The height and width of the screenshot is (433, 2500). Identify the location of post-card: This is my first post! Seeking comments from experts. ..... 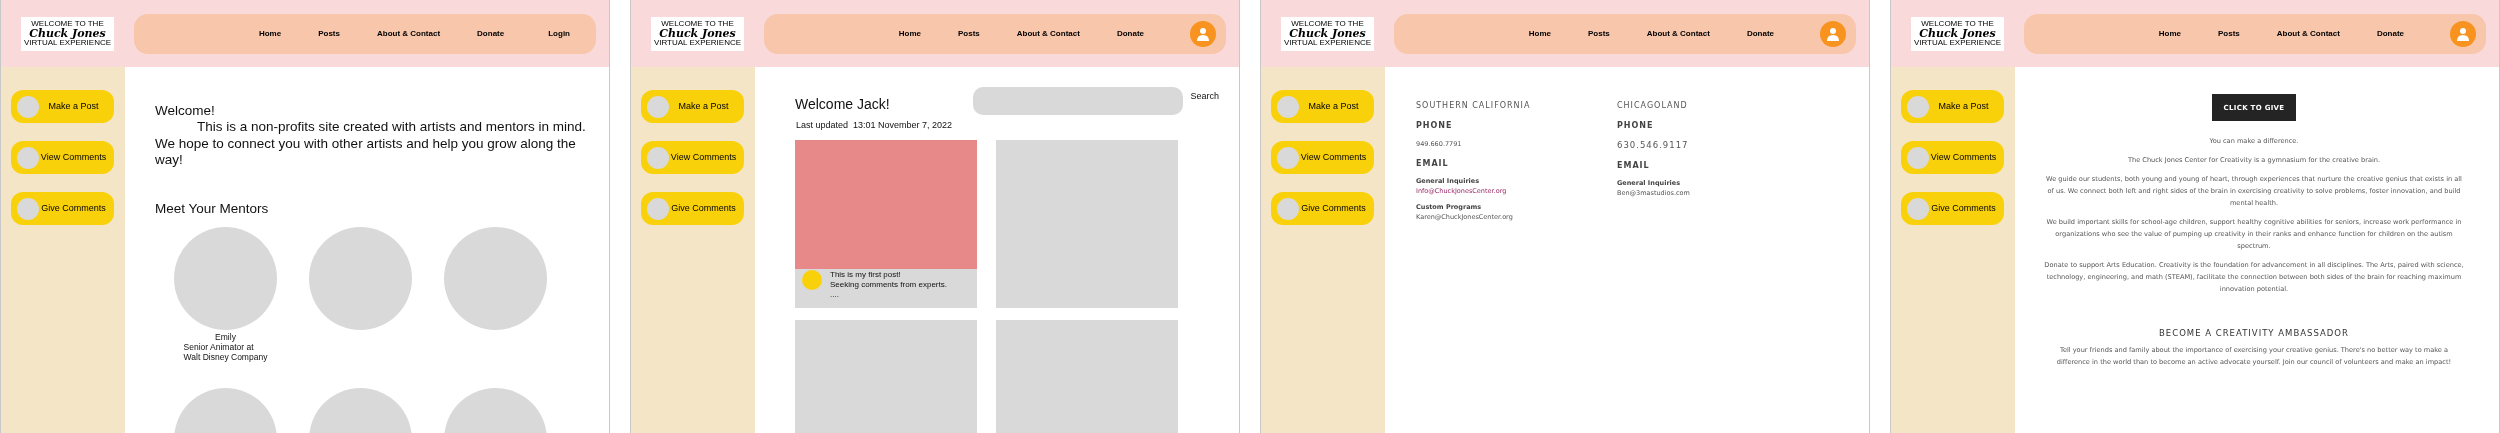
(886, 223).